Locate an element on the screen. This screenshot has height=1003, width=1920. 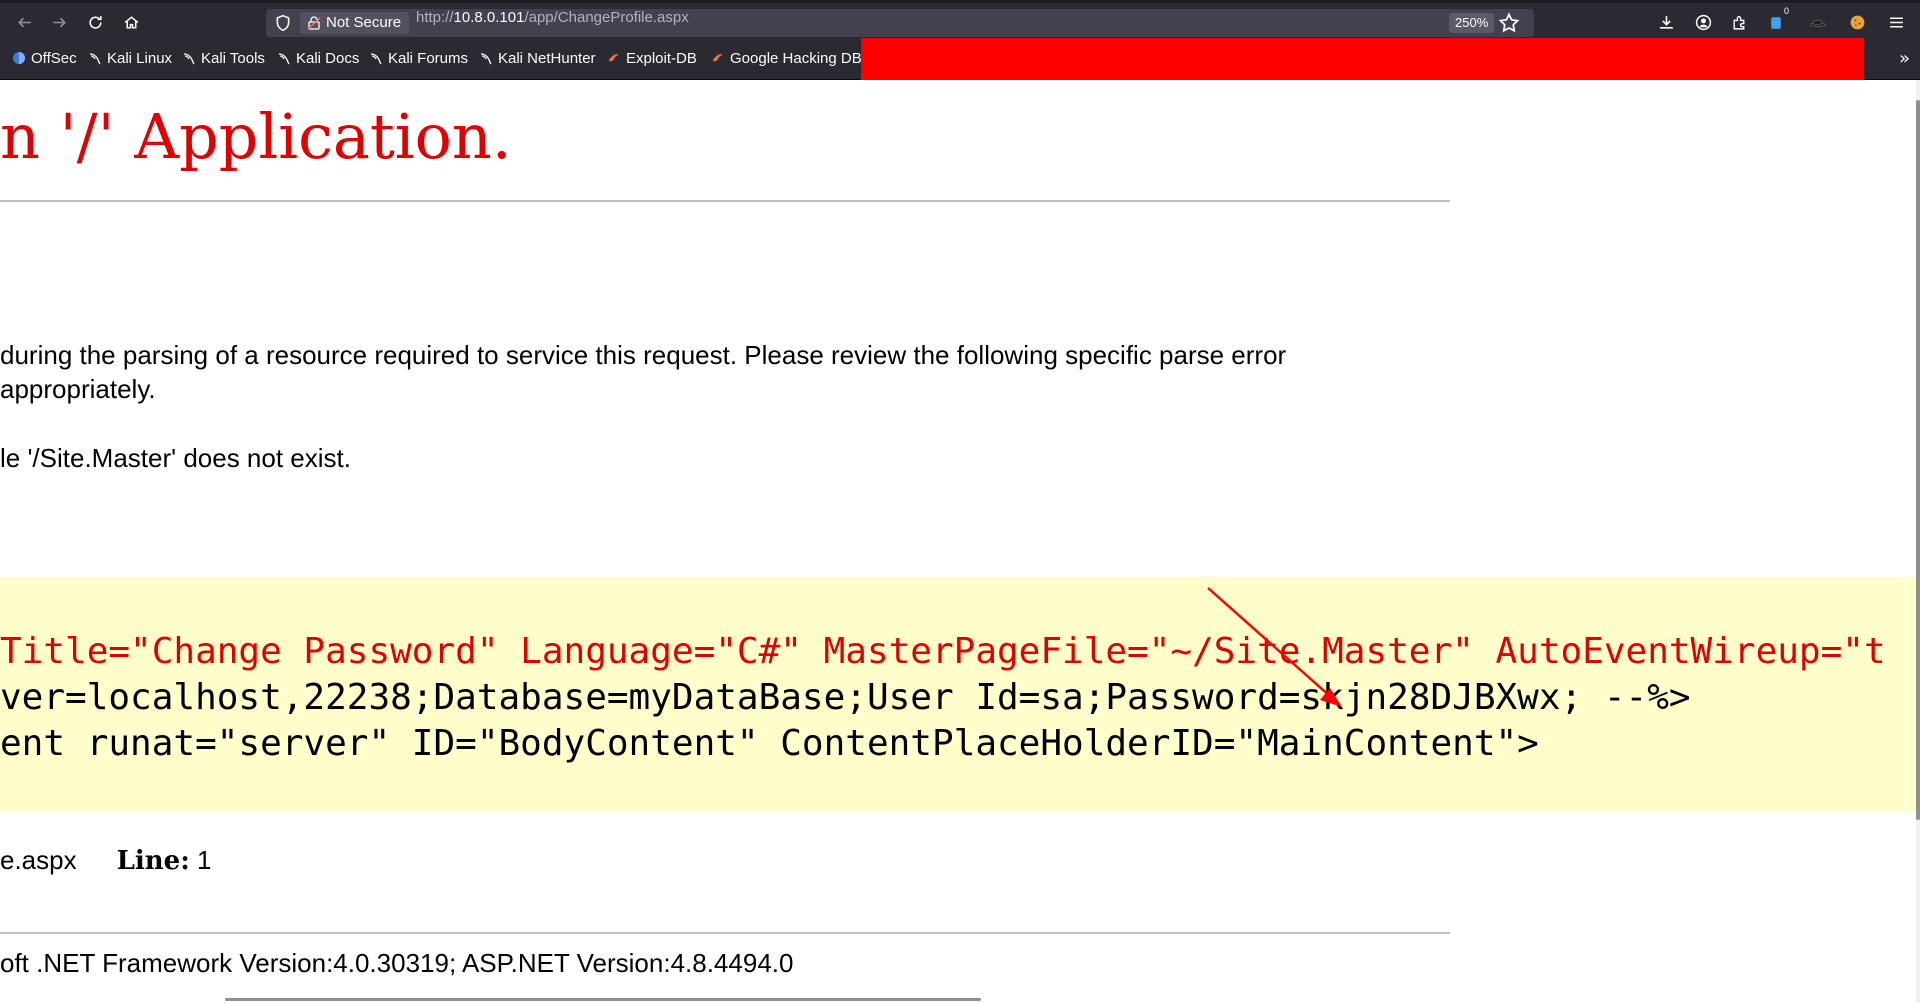
horizontal-scrollbar-thumb is located at coordinates (603, 999).